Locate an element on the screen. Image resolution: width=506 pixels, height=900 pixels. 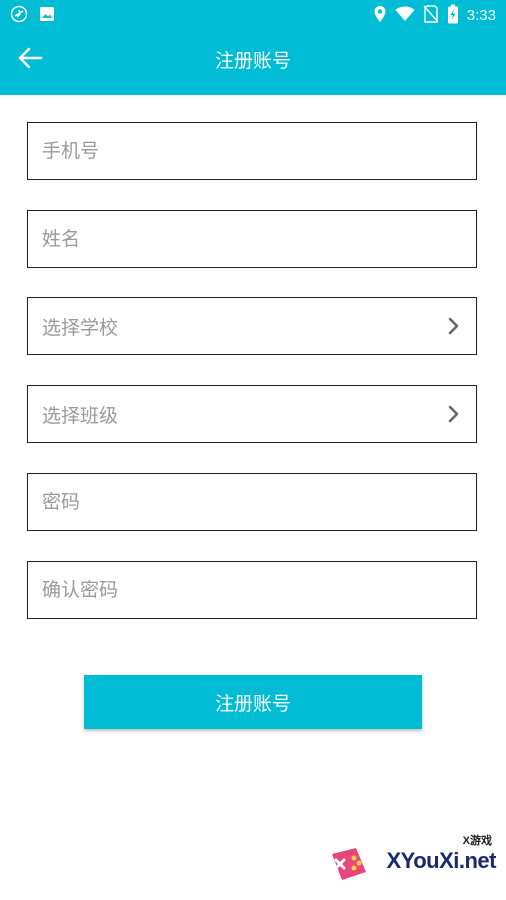
name-field is located at coordinates (252, 239).